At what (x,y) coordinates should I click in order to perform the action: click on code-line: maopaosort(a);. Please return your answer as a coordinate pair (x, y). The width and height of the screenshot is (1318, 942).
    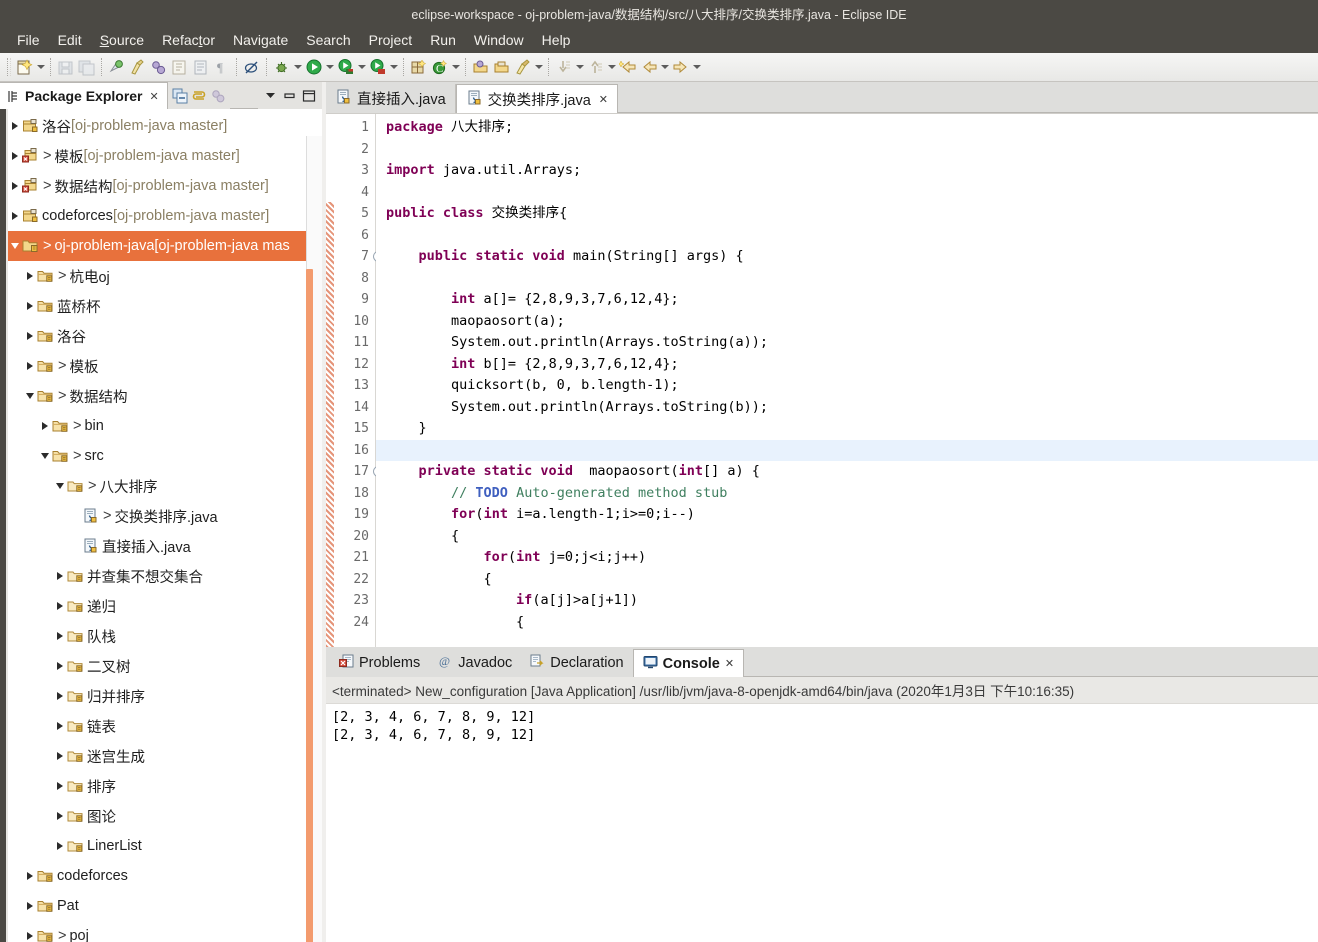
    Looking at the image, I should click on (847, 322).